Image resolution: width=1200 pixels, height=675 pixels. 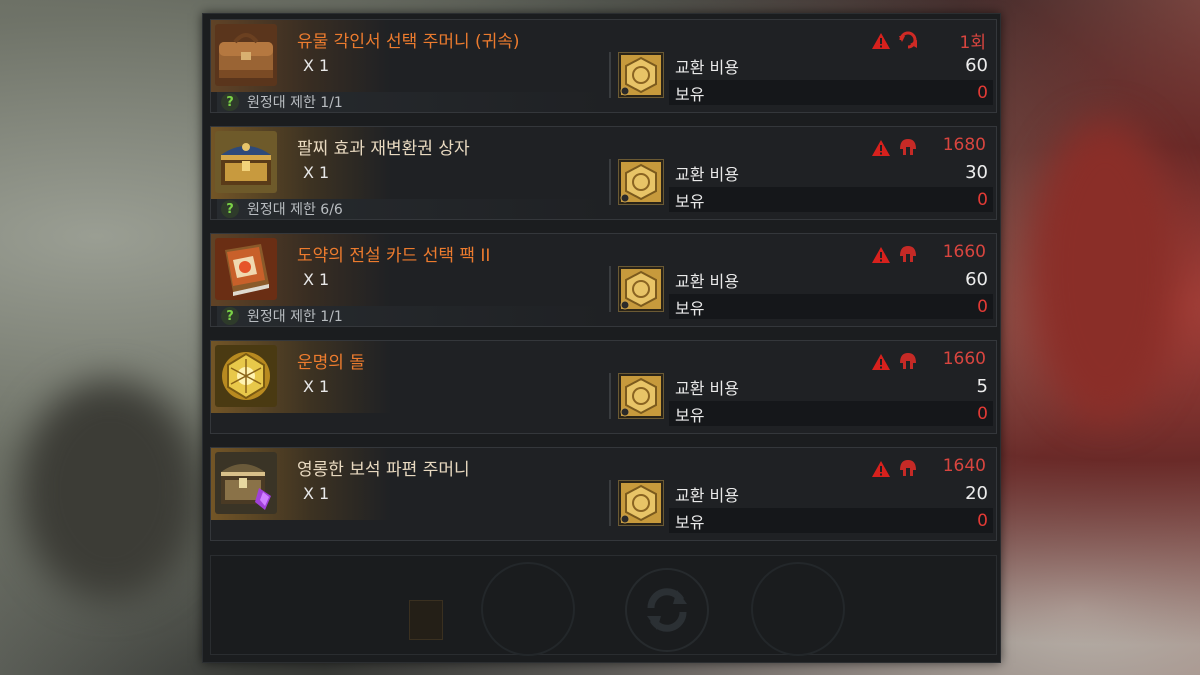 I want to click on background-blur-right, so click(x=1105, y=270).